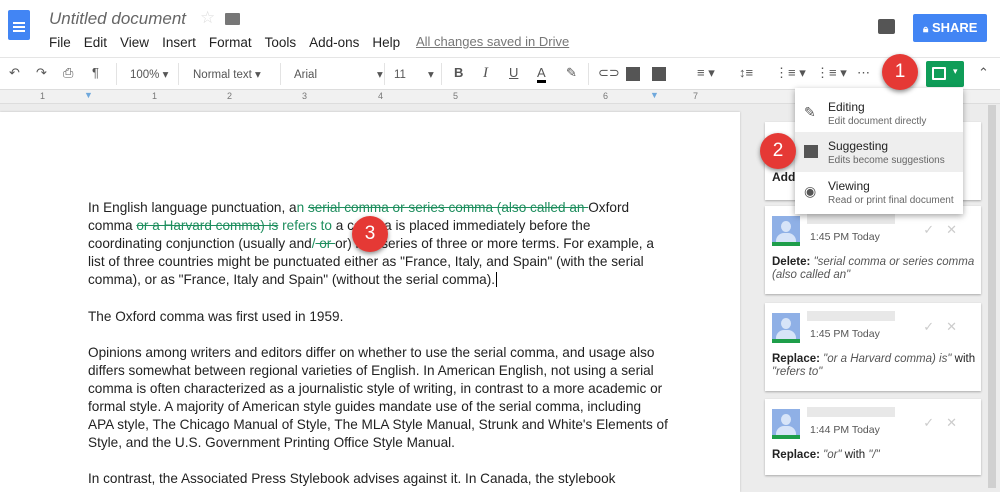 This screenshot has height=492, width=1000. Describe the element at coordinates (88, 95) in the screenshot. I see `indent-marker-icon: ▼` at that location.